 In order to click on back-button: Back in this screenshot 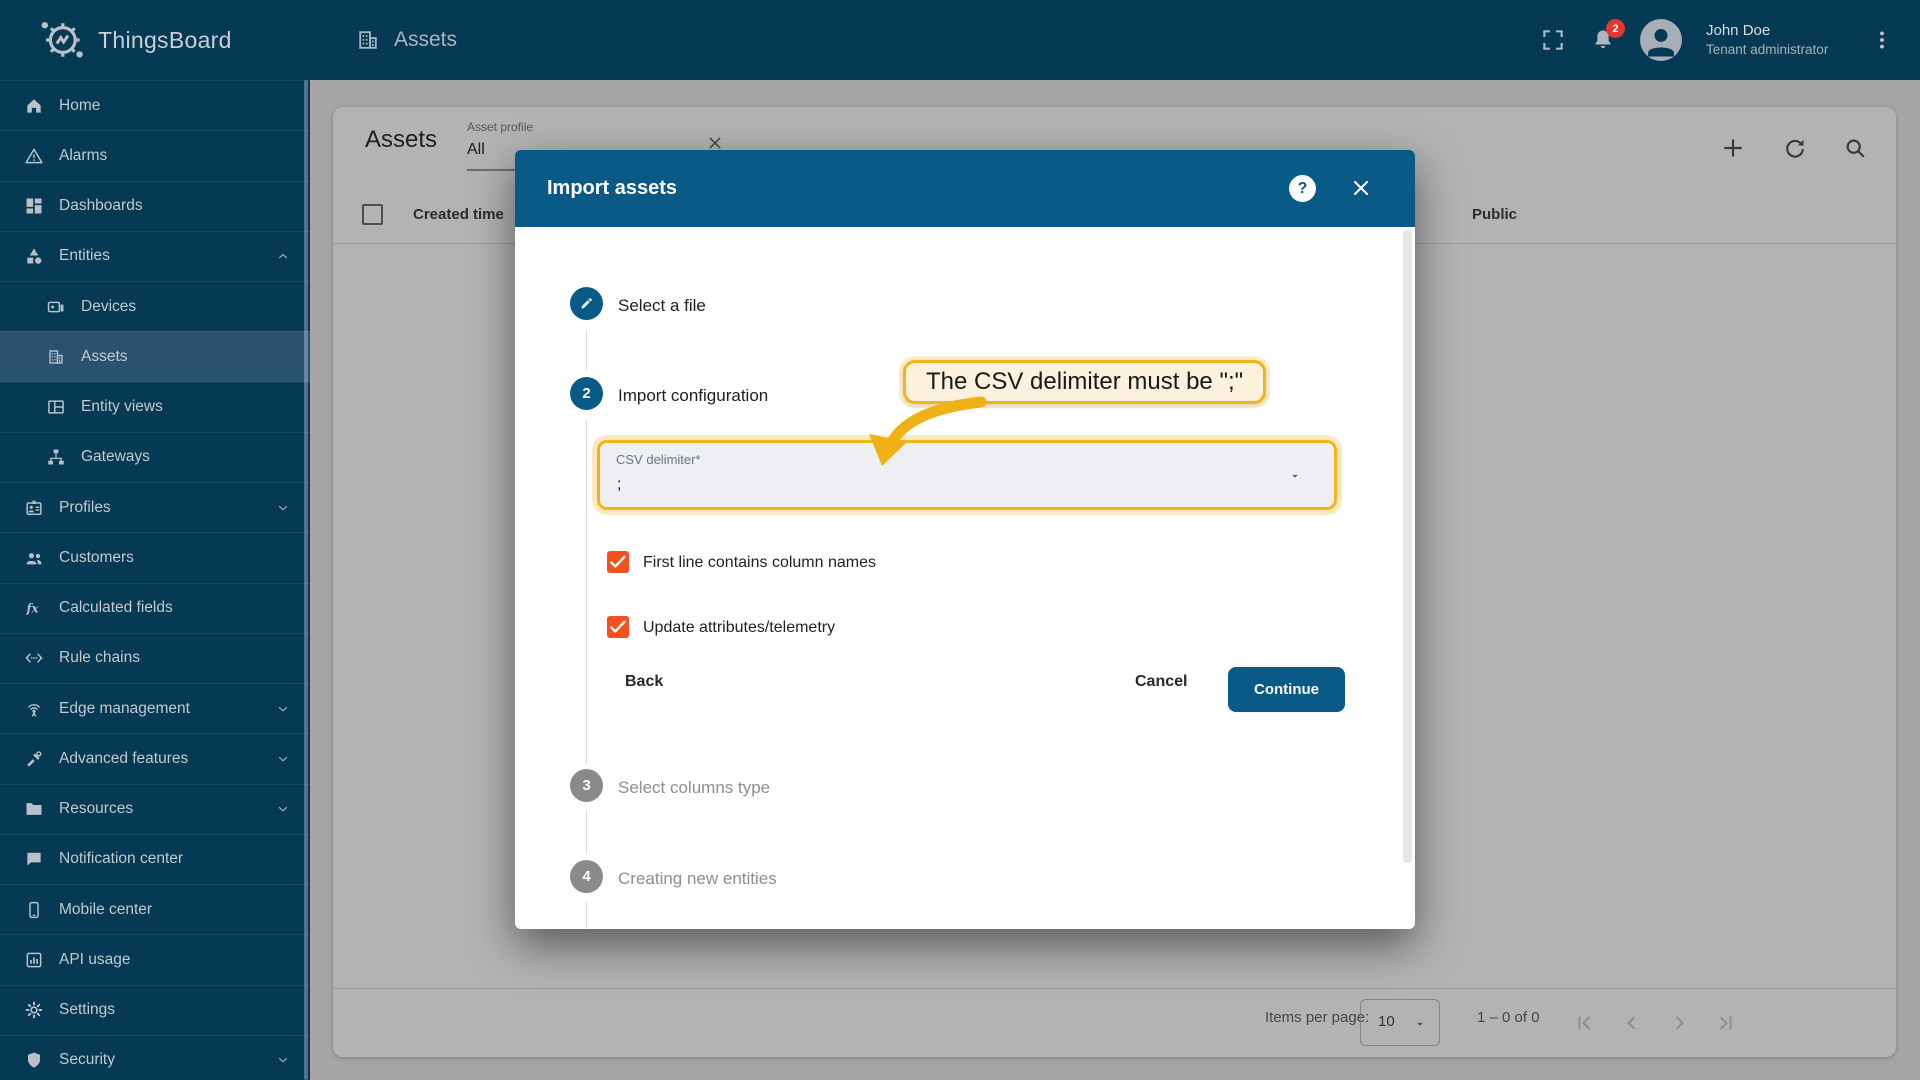, I will do `click(644, 682)`.